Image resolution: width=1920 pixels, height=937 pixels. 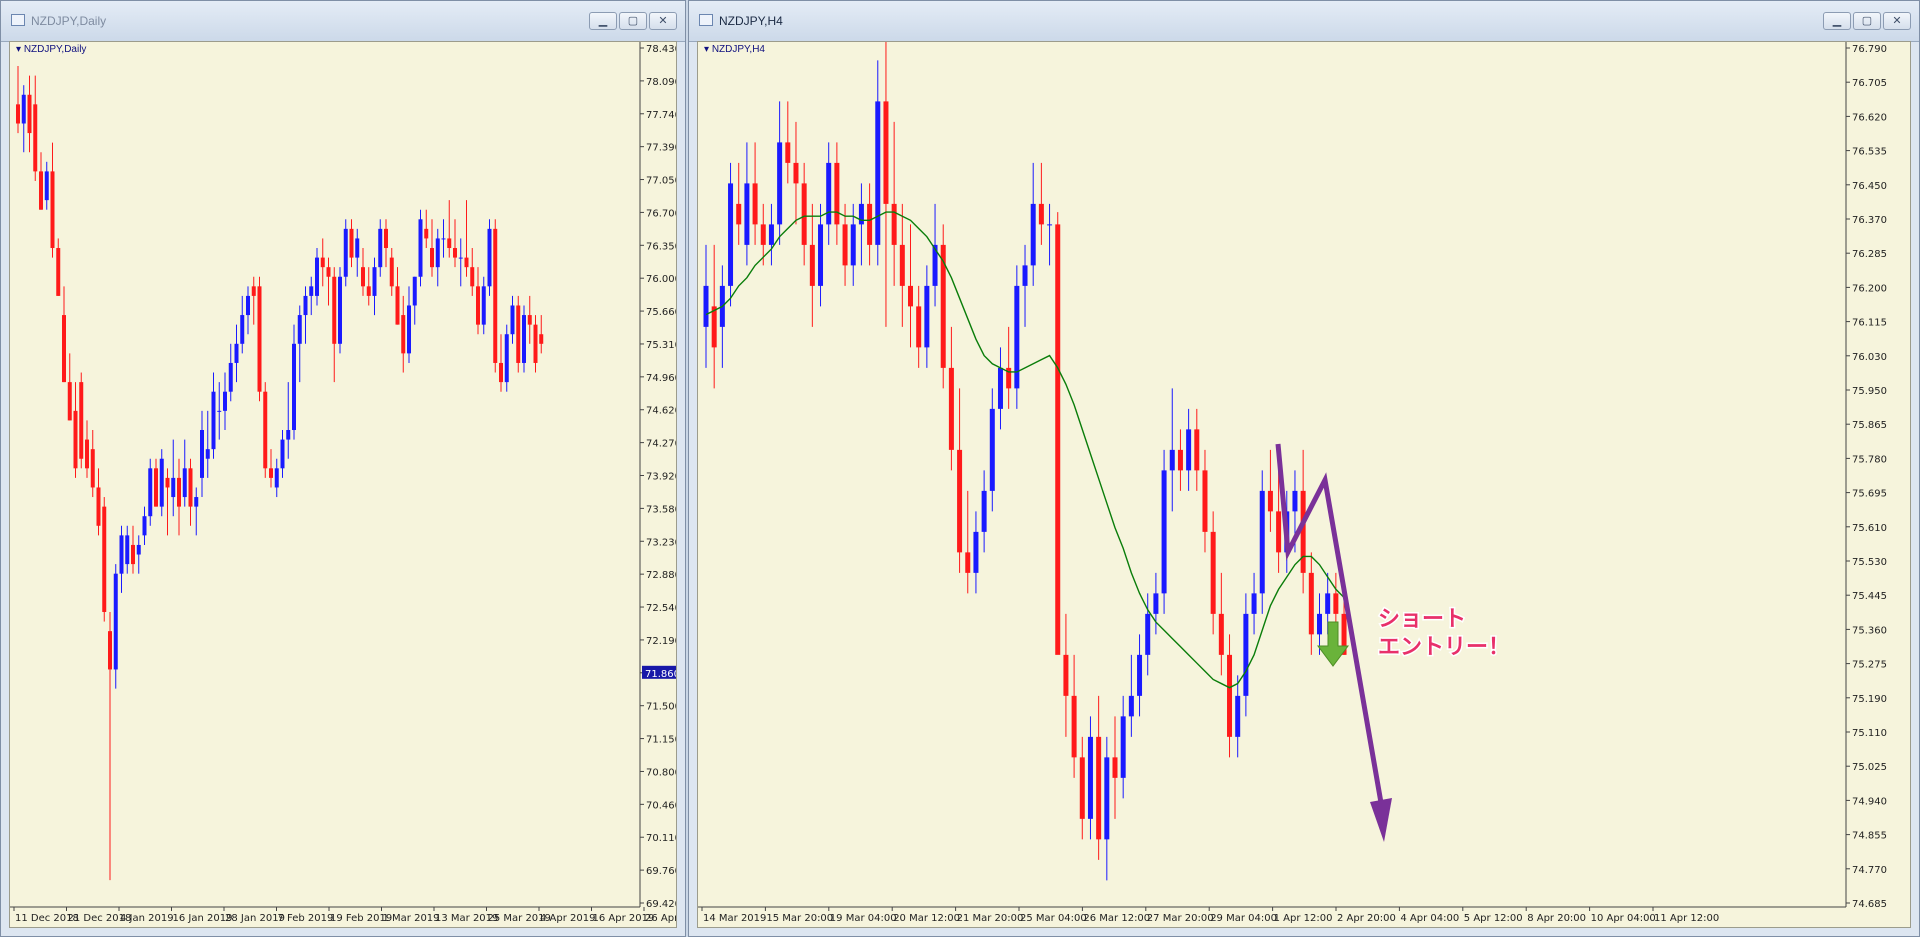 What do you see at coordinates (1869, 288) in the screenshot?
I see `price-tick-label: 76.200` at bounding box center [1869, 288].